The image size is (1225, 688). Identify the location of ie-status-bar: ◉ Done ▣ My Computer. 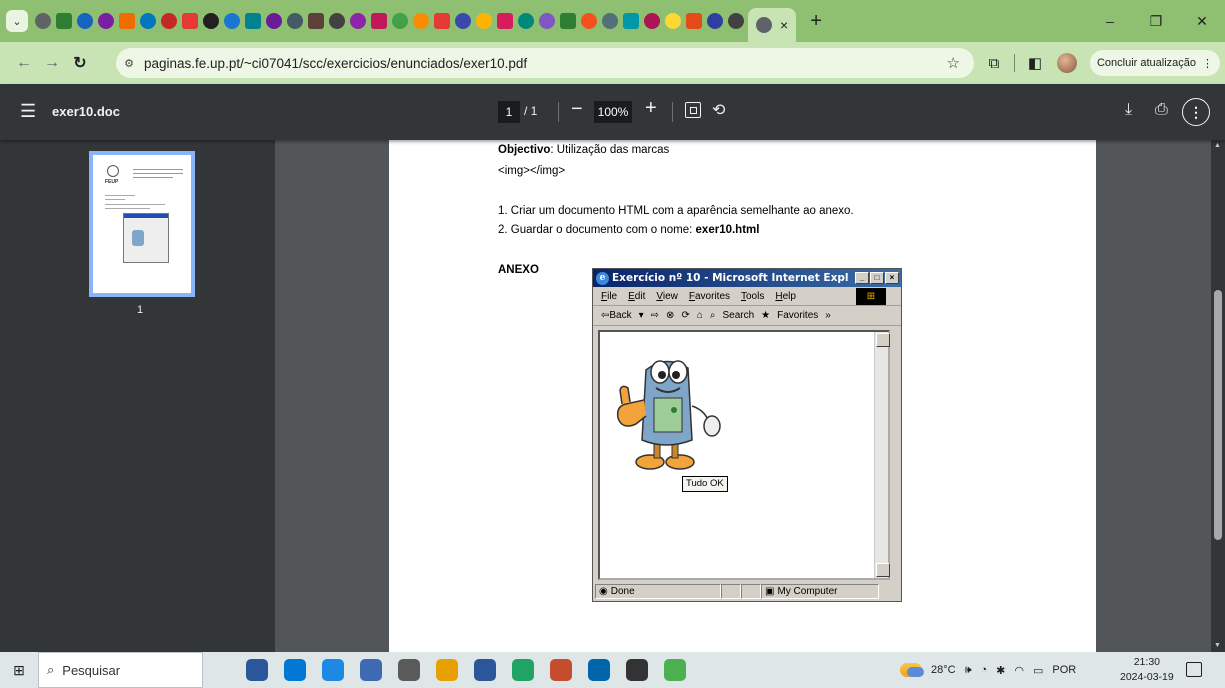
(747, 591).